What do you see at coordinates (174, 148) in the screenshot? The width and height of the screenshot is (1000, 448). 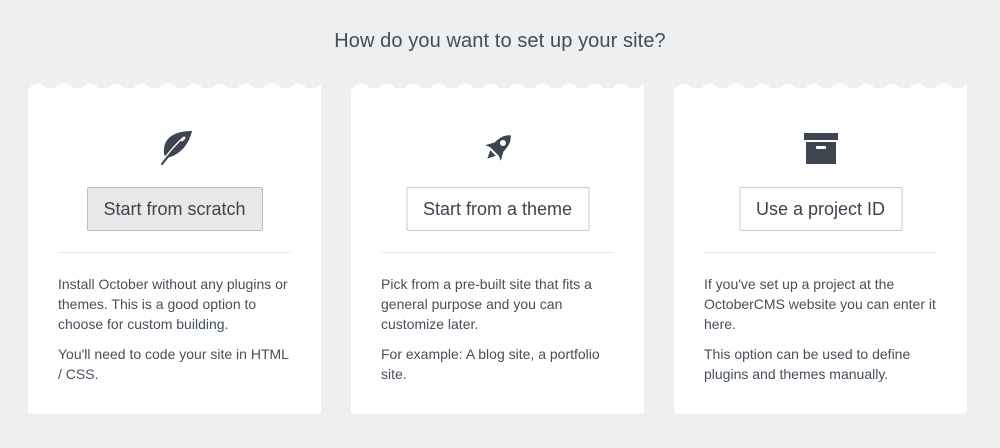 I see `leaf-icon` at bounding box center [174, 148].